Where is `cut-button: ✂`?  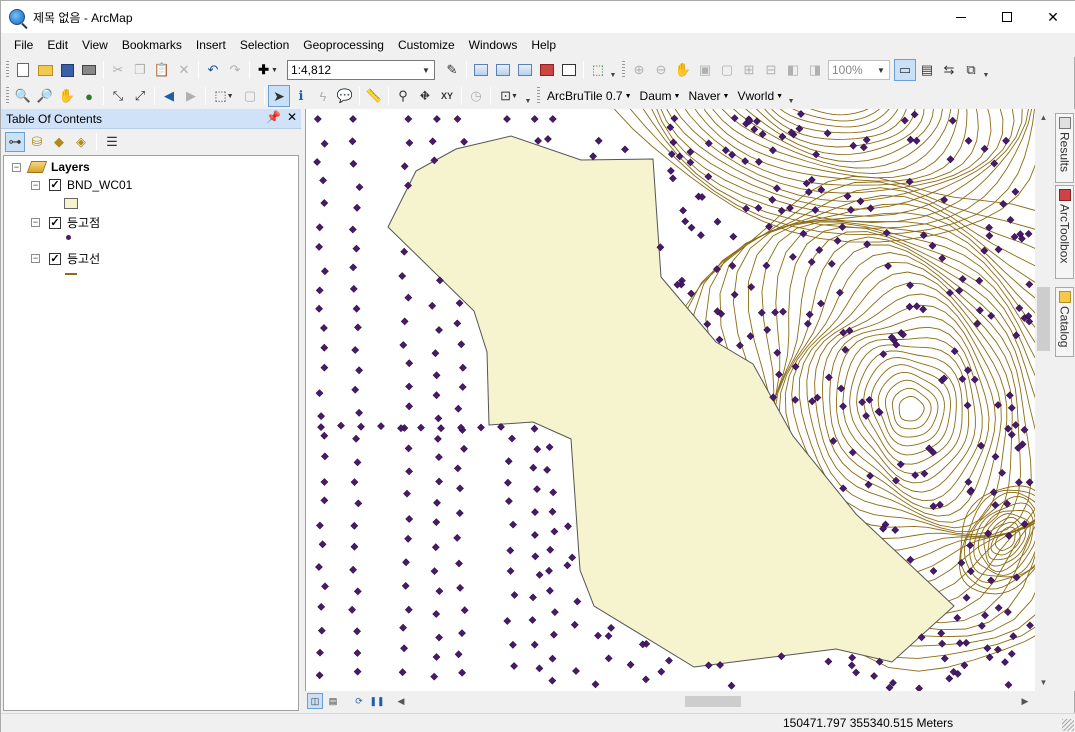
cut-button: ✂ is located at coordinates (118, 70).